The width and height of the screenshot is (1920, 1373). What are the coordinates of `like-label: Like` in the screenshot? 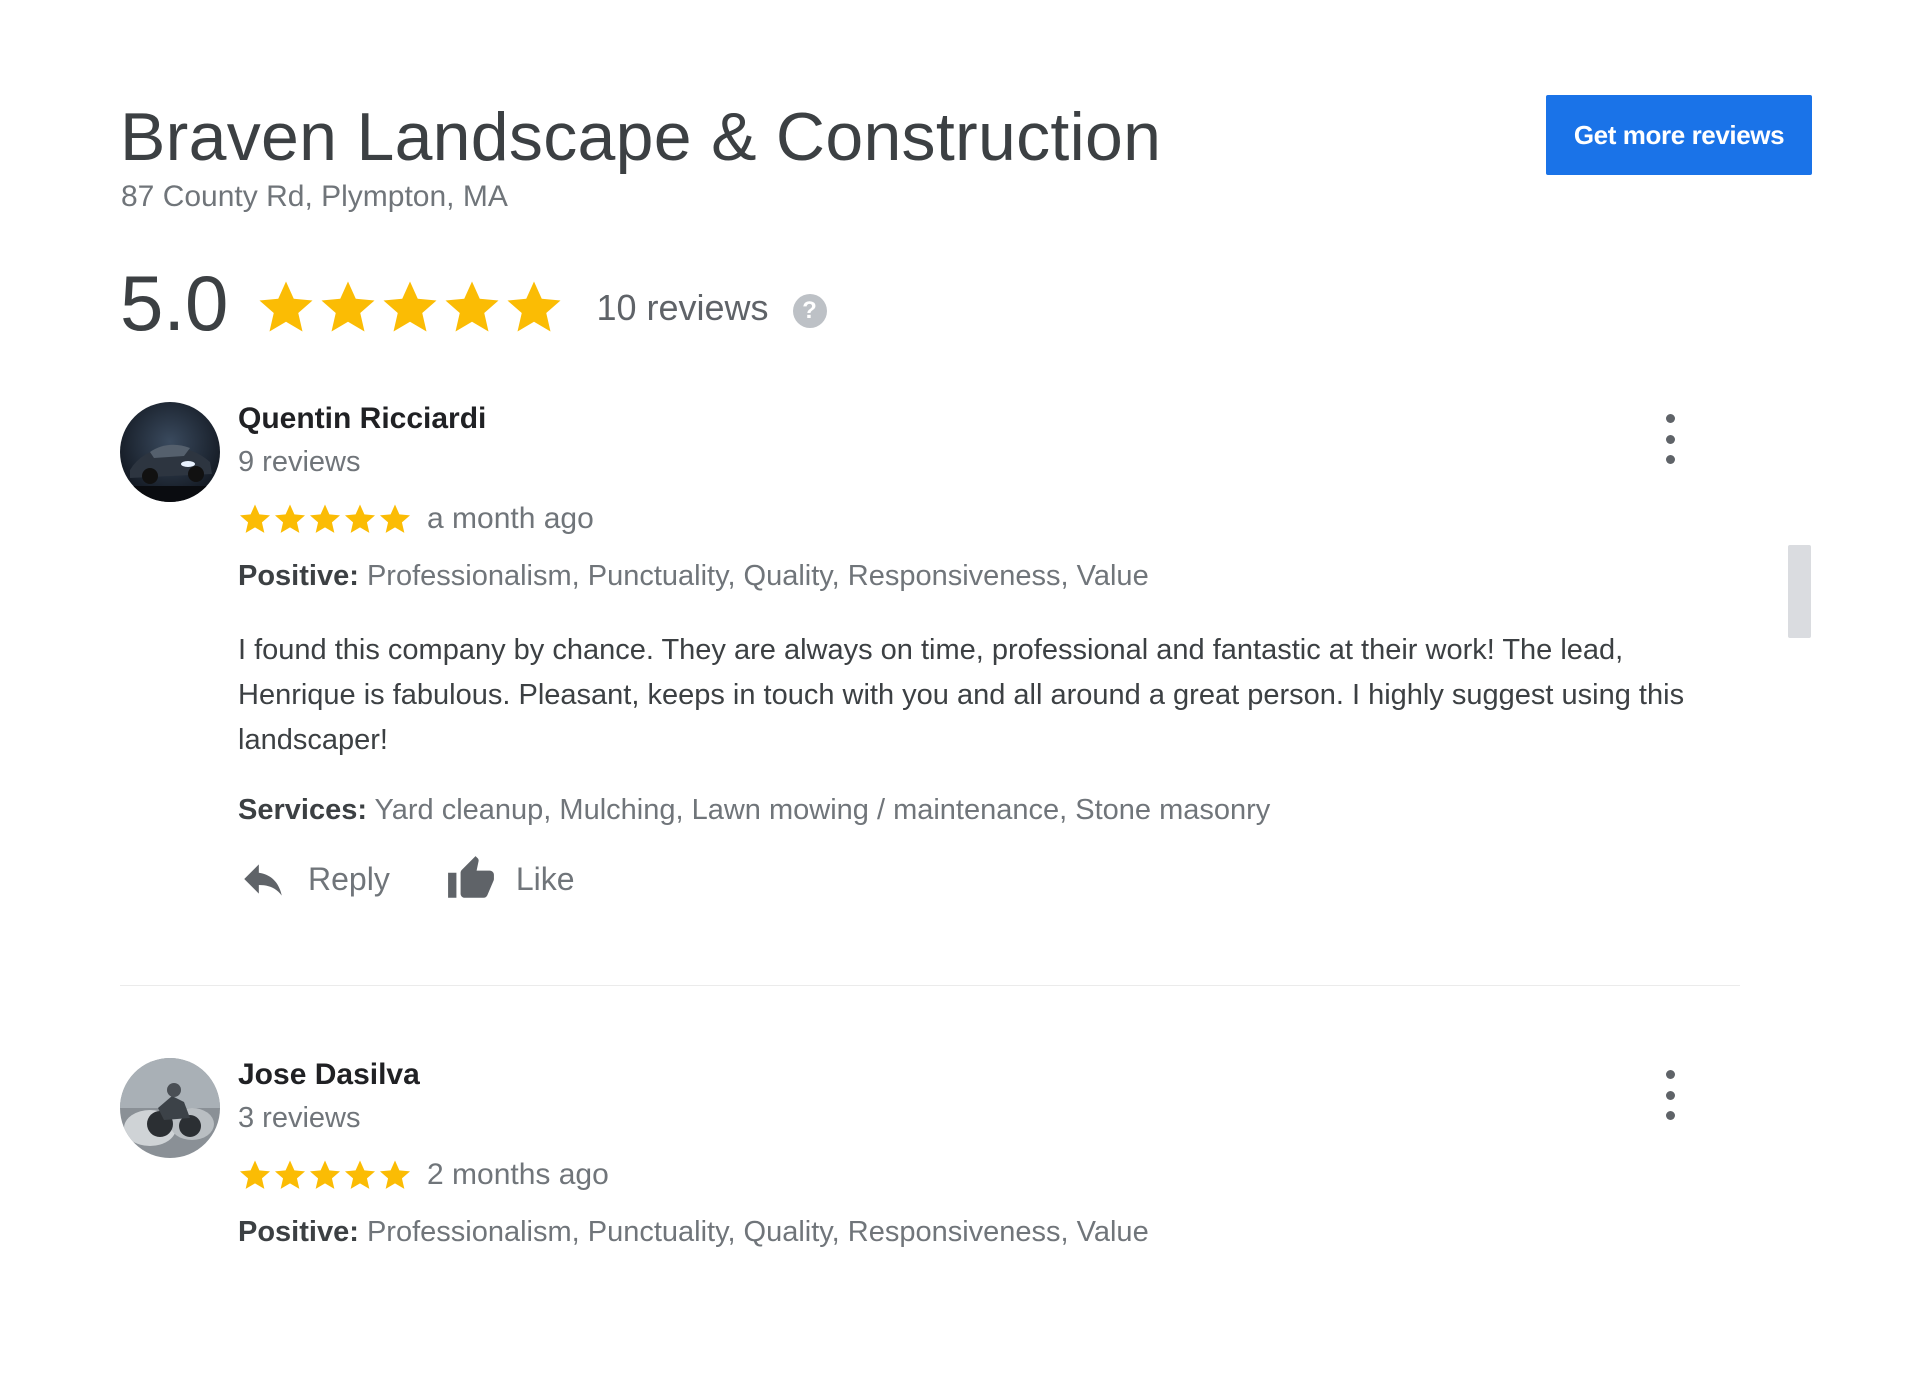 It's located at (545, 878).